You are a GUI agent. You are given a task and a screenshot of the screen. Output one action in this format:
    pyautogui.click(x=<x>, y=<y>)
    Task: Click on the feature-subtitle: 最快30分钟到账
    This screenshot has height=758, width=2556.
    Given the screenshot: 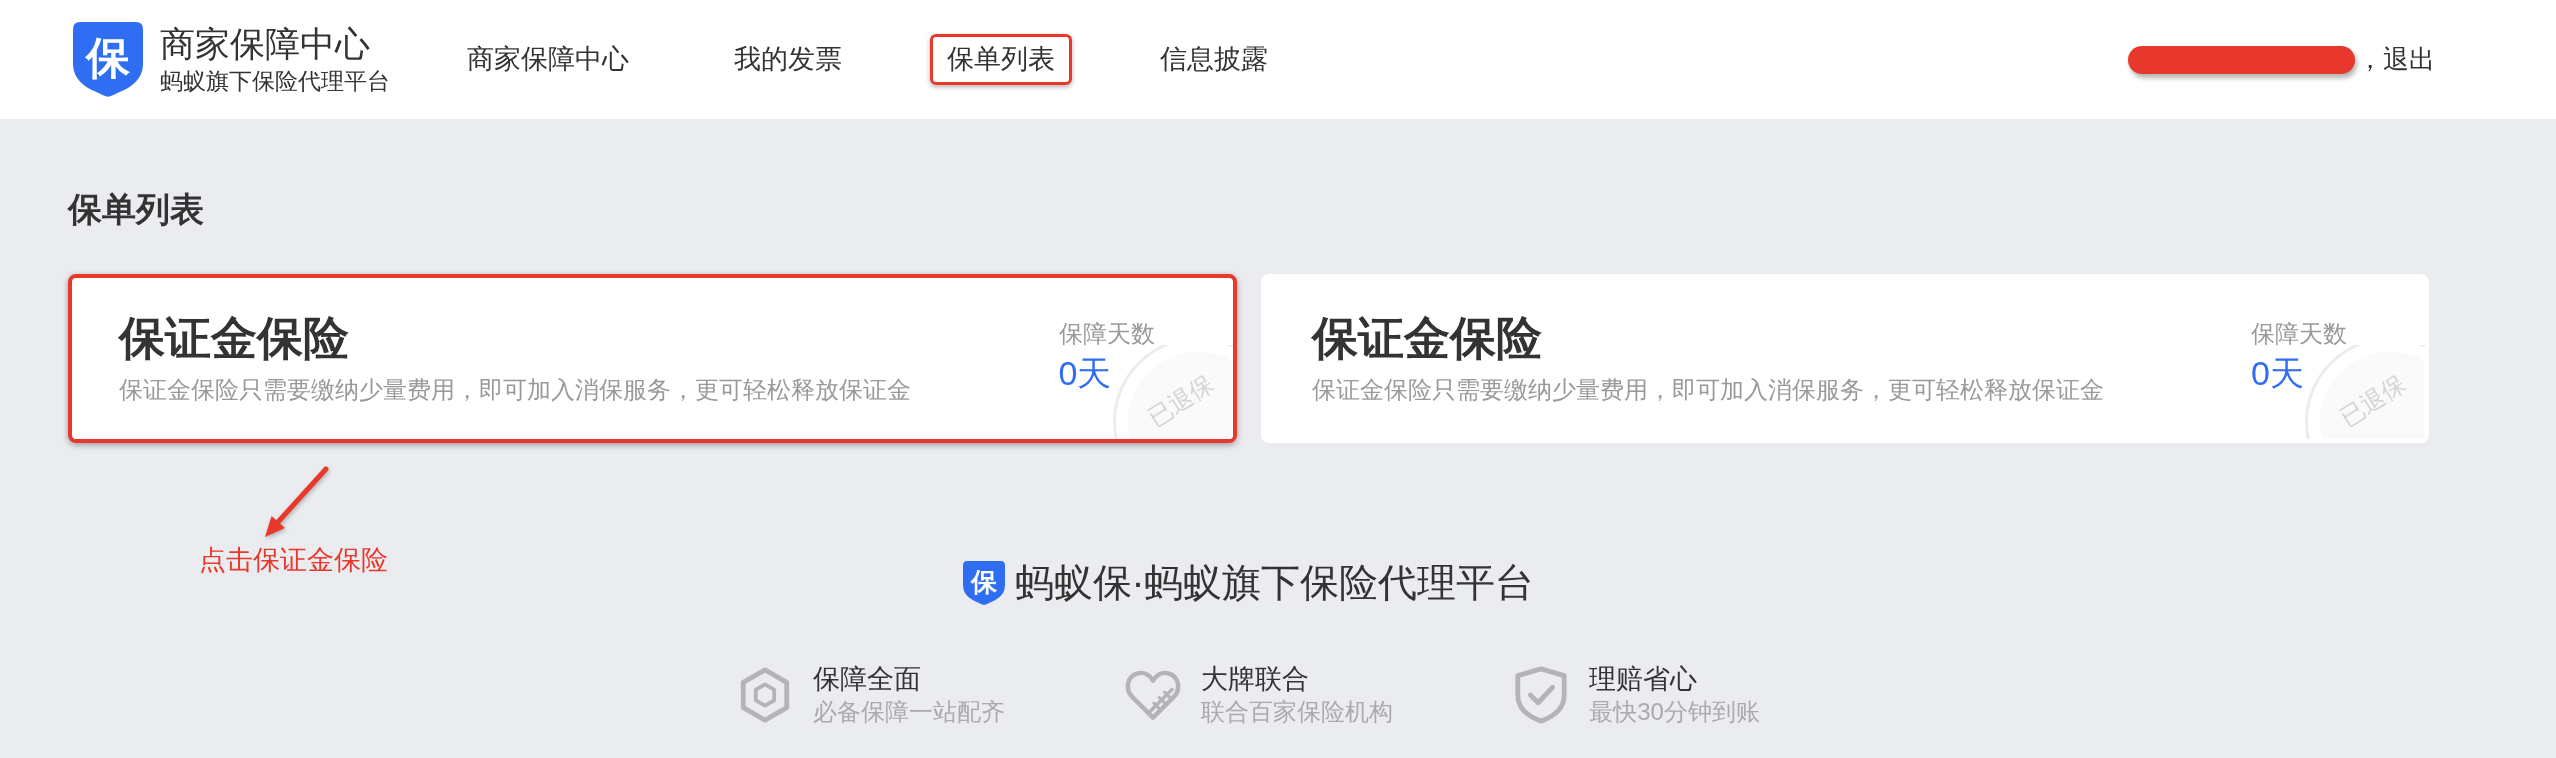 What is the action you would take?
    pyautogui.click(x=1674, y=712)
    